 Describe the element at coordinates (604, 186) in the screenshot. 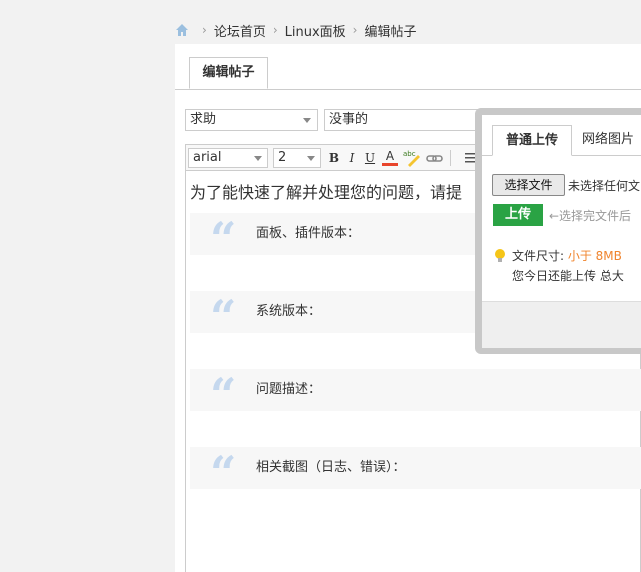

I see `no-file-text: 未选择任何文` at that location.